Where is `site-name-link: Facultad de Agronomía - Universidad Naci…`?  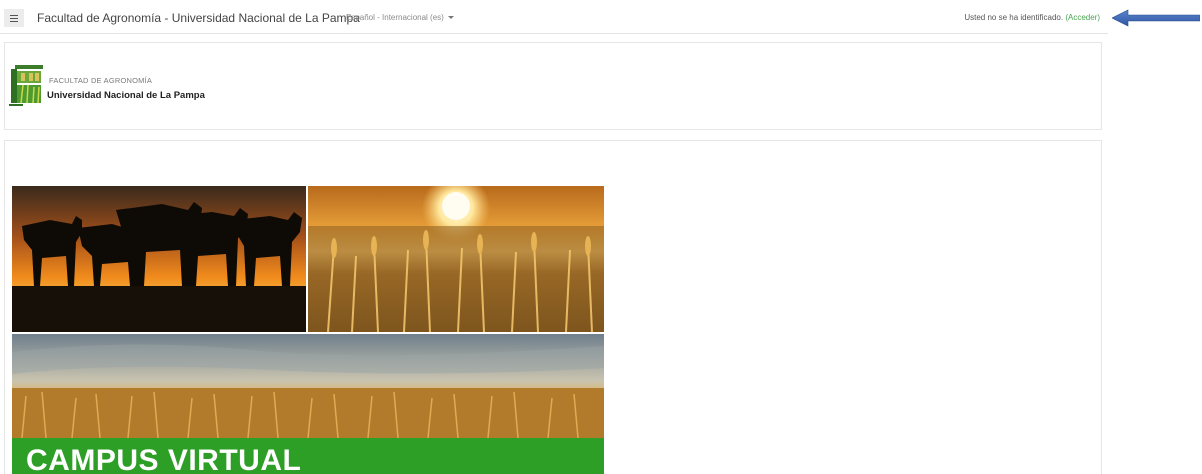
site-name-link: Facultad de Agronomía - Universidad Naci… is located at coordinates (198, 18).